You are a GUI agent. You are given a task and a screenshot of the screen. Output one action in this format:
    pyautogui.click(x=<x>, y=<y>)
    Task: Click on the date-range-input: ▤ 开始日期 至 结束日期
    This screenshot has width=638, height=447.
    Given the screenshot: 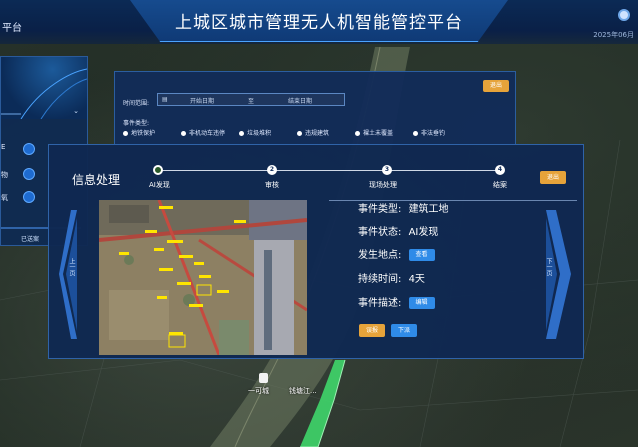 What is the action you would take?
    pyautogui.click(x=251, y=99)
    